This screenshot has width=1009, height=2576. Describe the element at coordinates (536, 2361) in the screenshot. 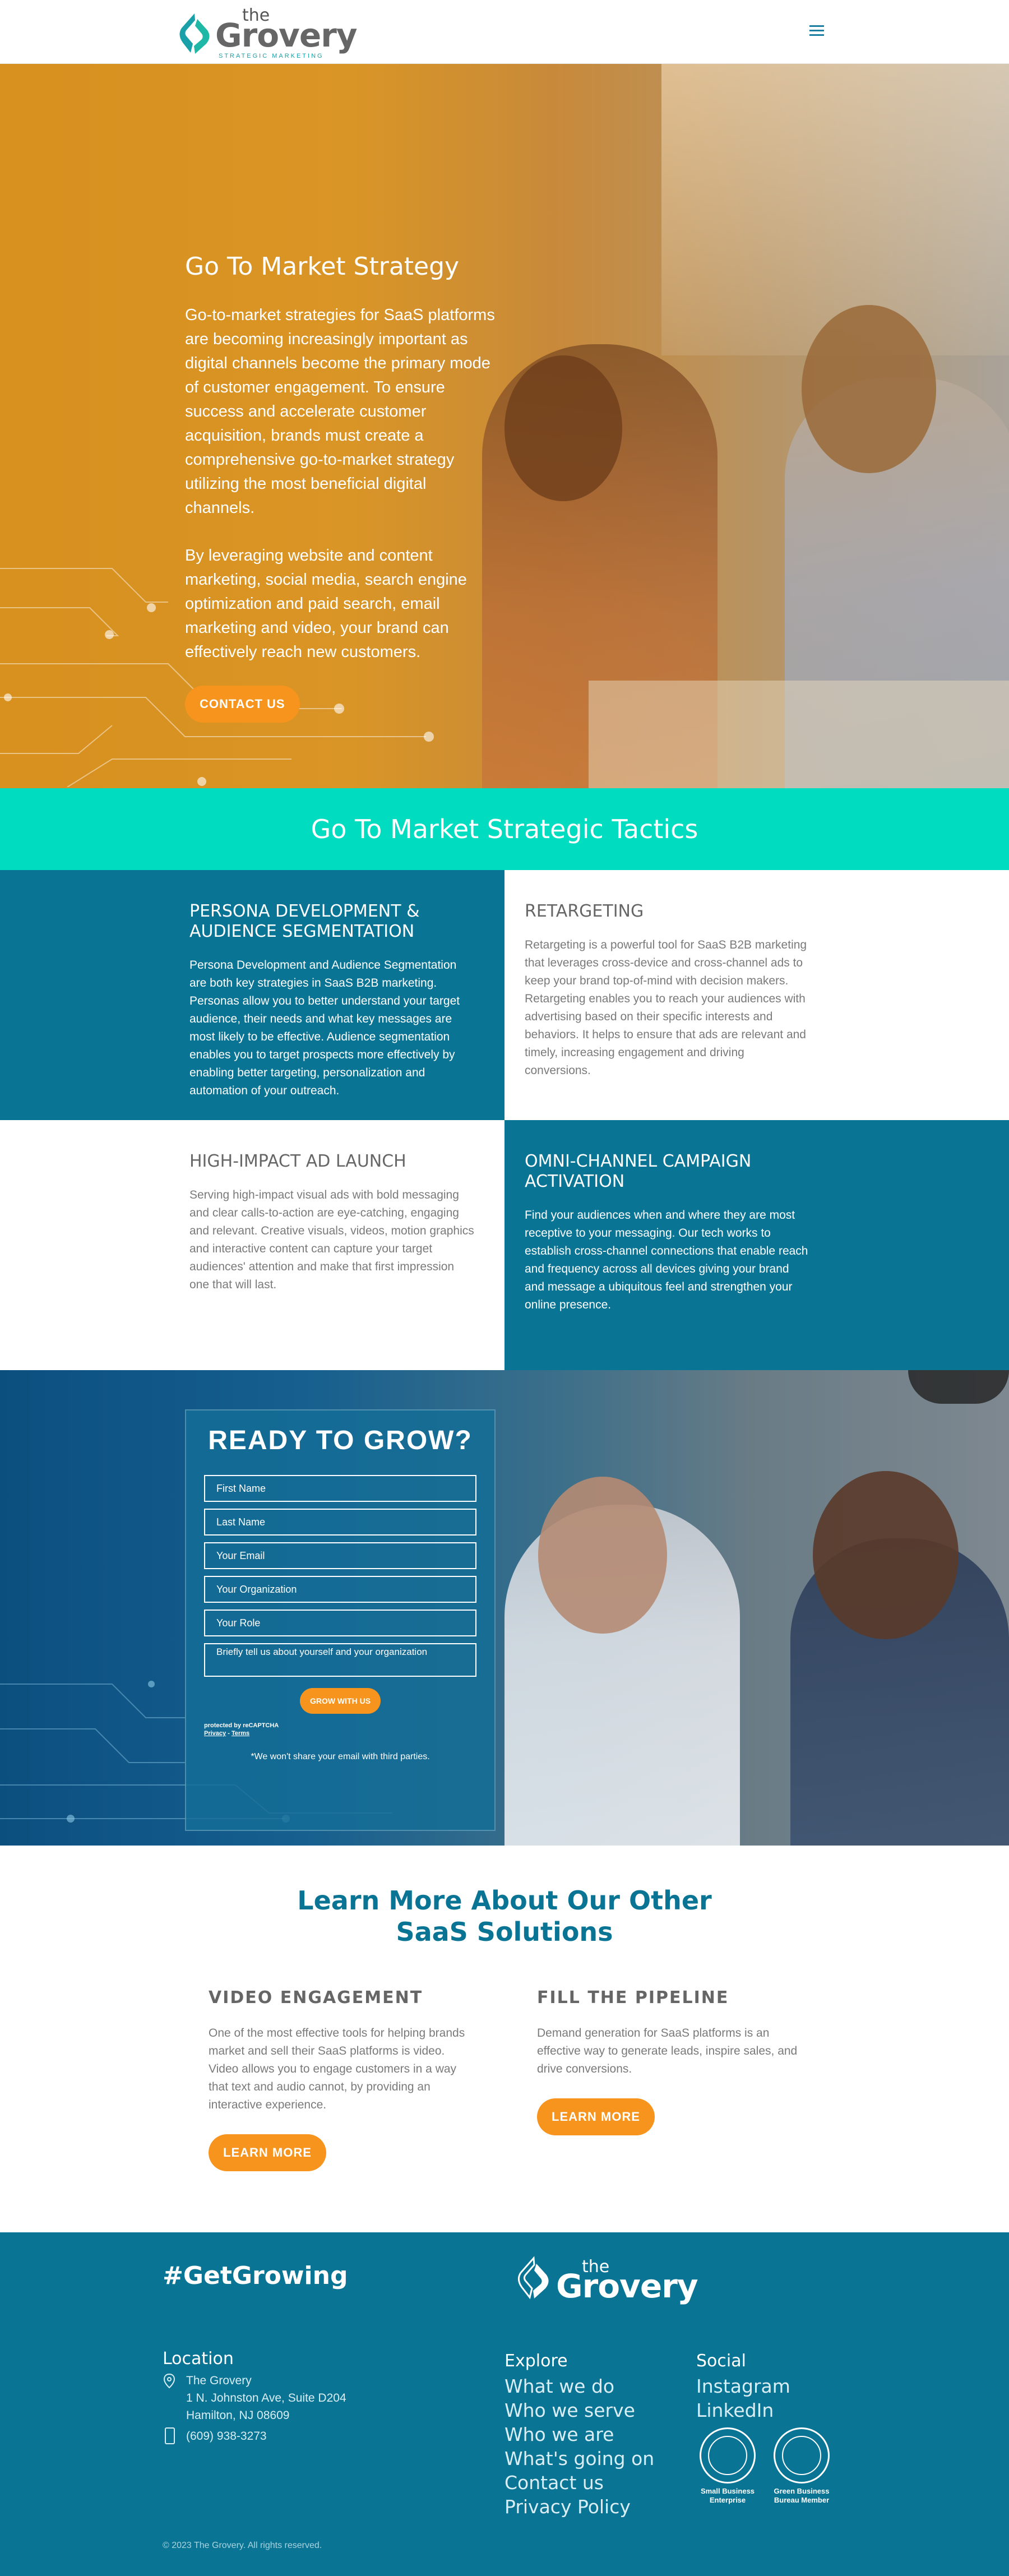

I see `explore-heading: Explore` at that location.